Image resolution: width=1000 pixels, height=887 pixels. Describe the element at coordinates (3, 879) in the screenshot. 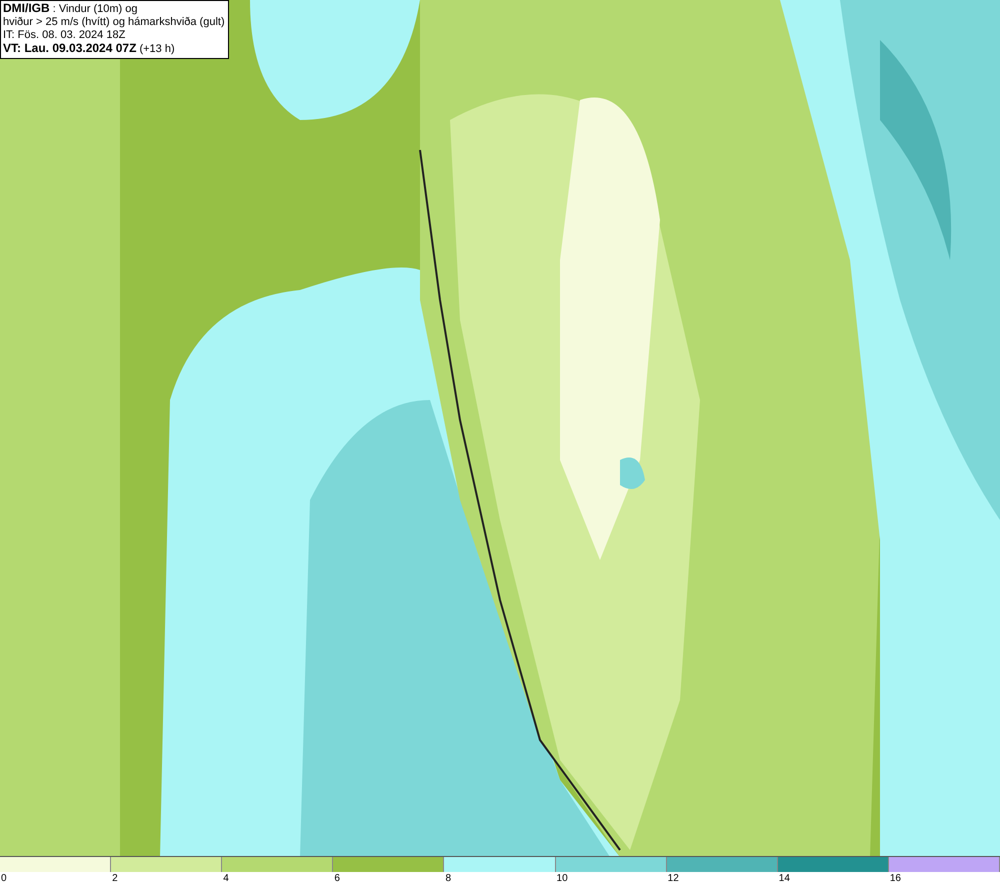

I see `legend-tick-label: 0` at that location.